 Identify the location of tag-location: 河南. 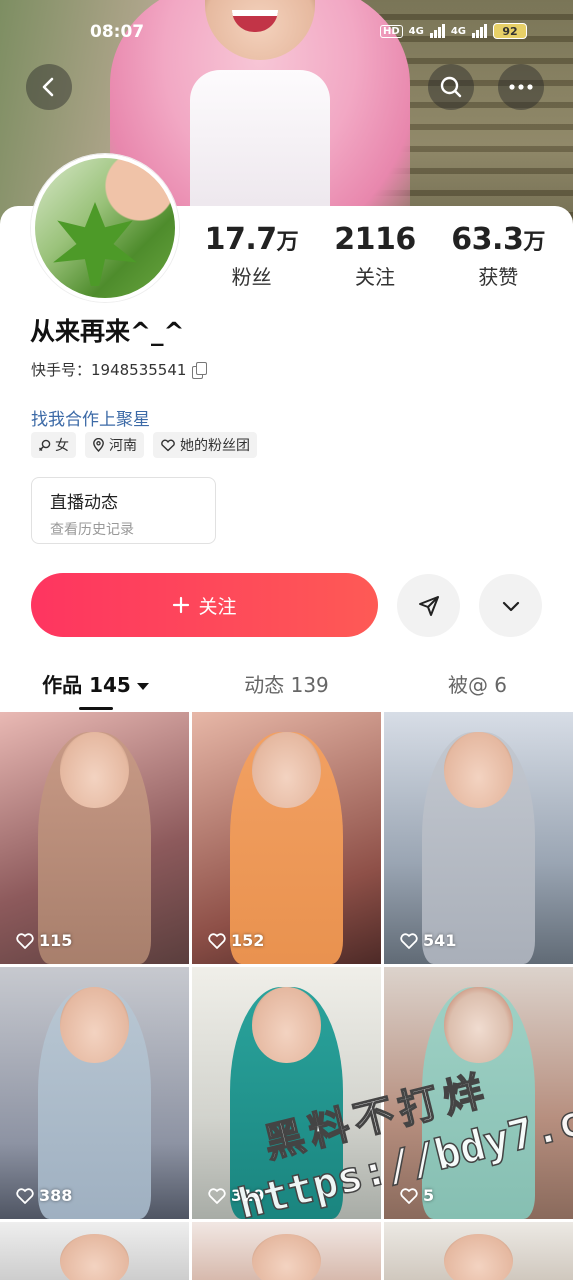
(114, 445).